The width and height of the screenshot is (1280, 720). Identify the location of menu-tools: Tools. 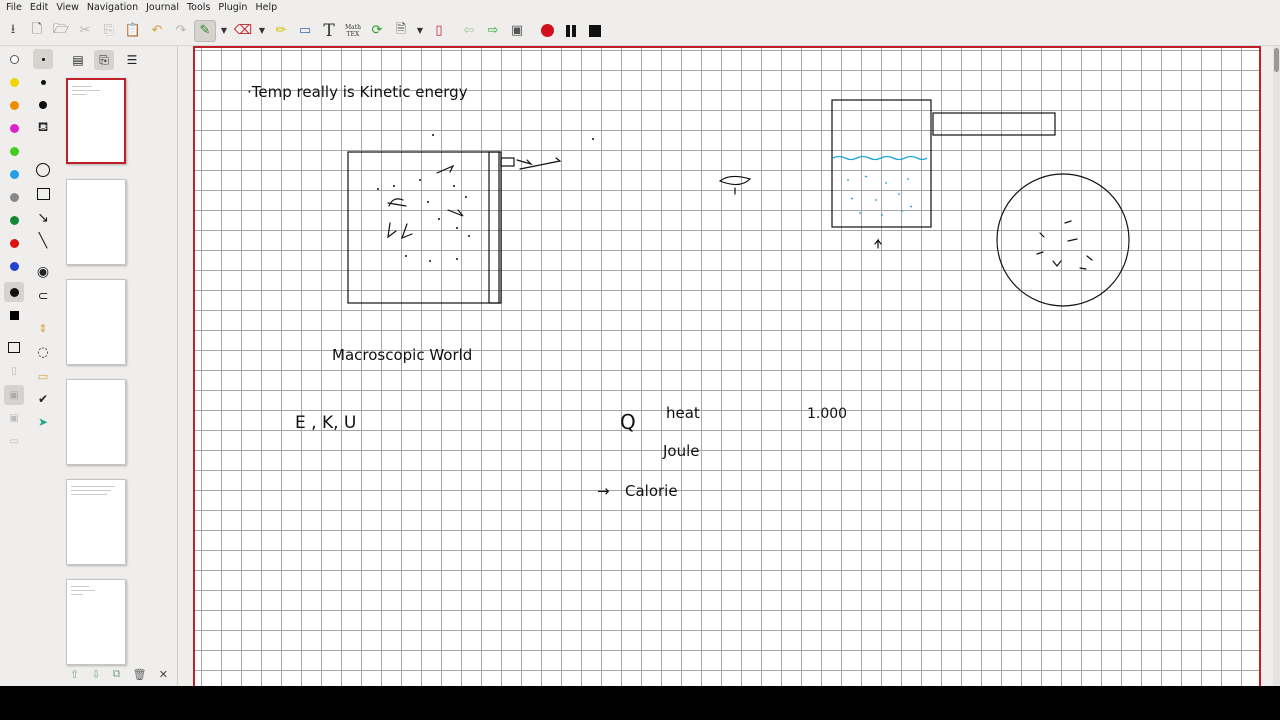
(198, 8).